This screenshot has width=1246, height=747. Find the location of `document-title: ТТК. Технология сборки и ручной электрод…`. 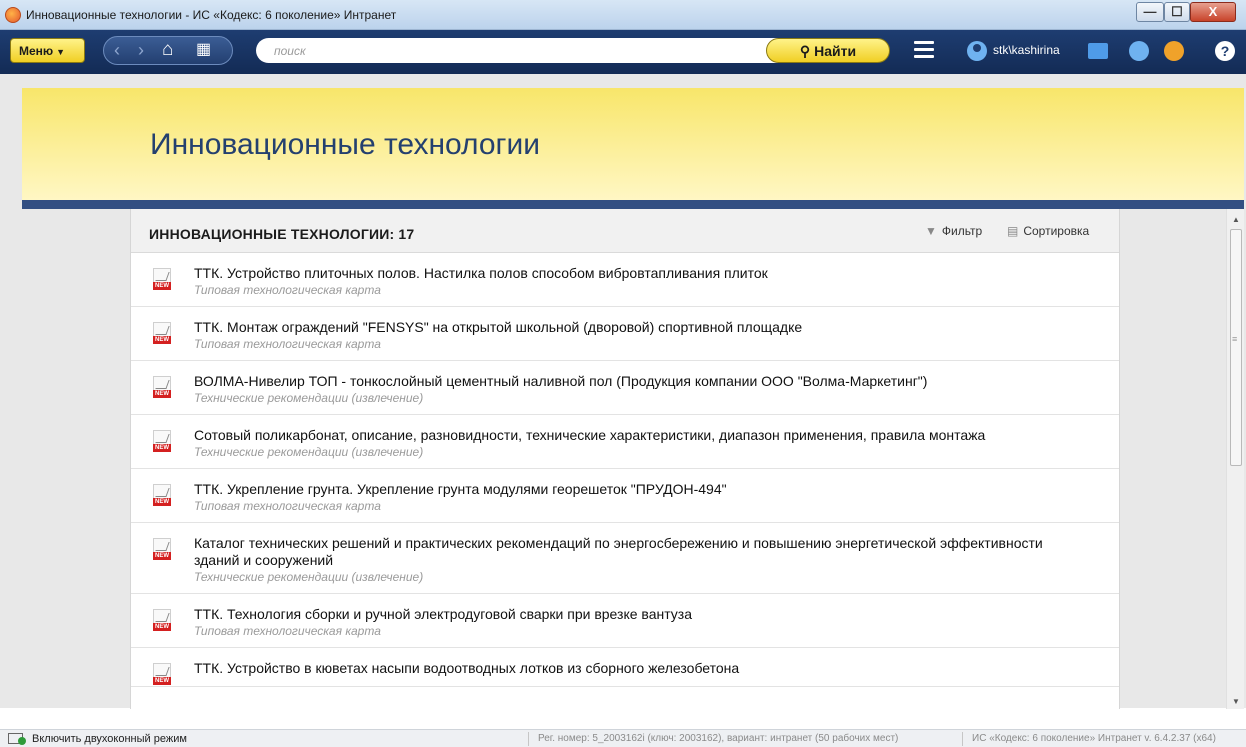

document-title: ТТК. Технология сборки и ручной электрод… is located at coordinates (637, 614).